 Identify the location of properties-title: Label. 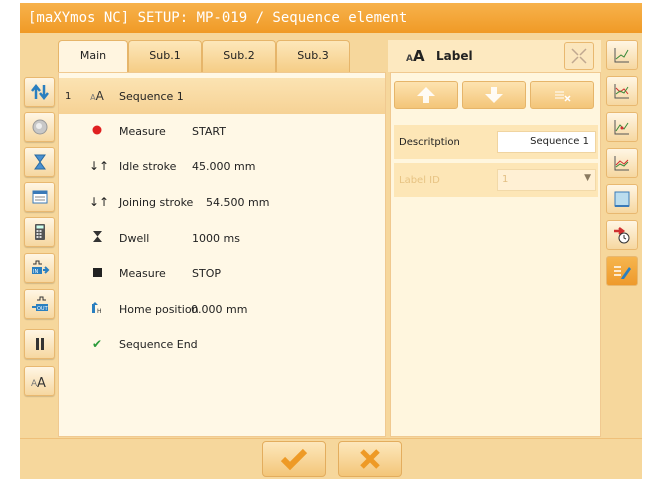
(454, 56).